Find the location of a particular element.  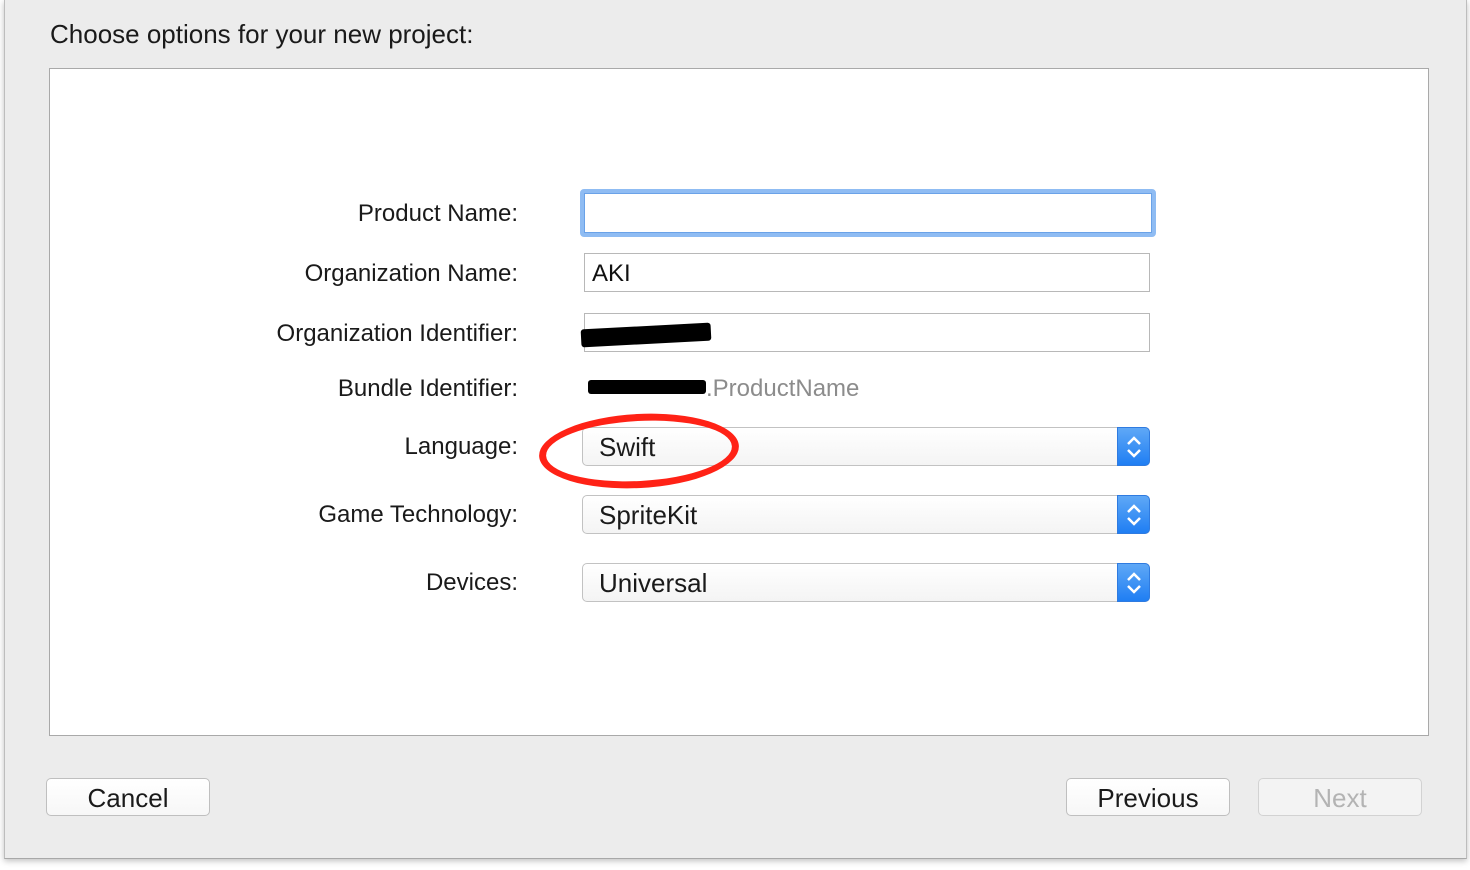

game-technology-label: Game Technology: is located at coordinates (418, 514).